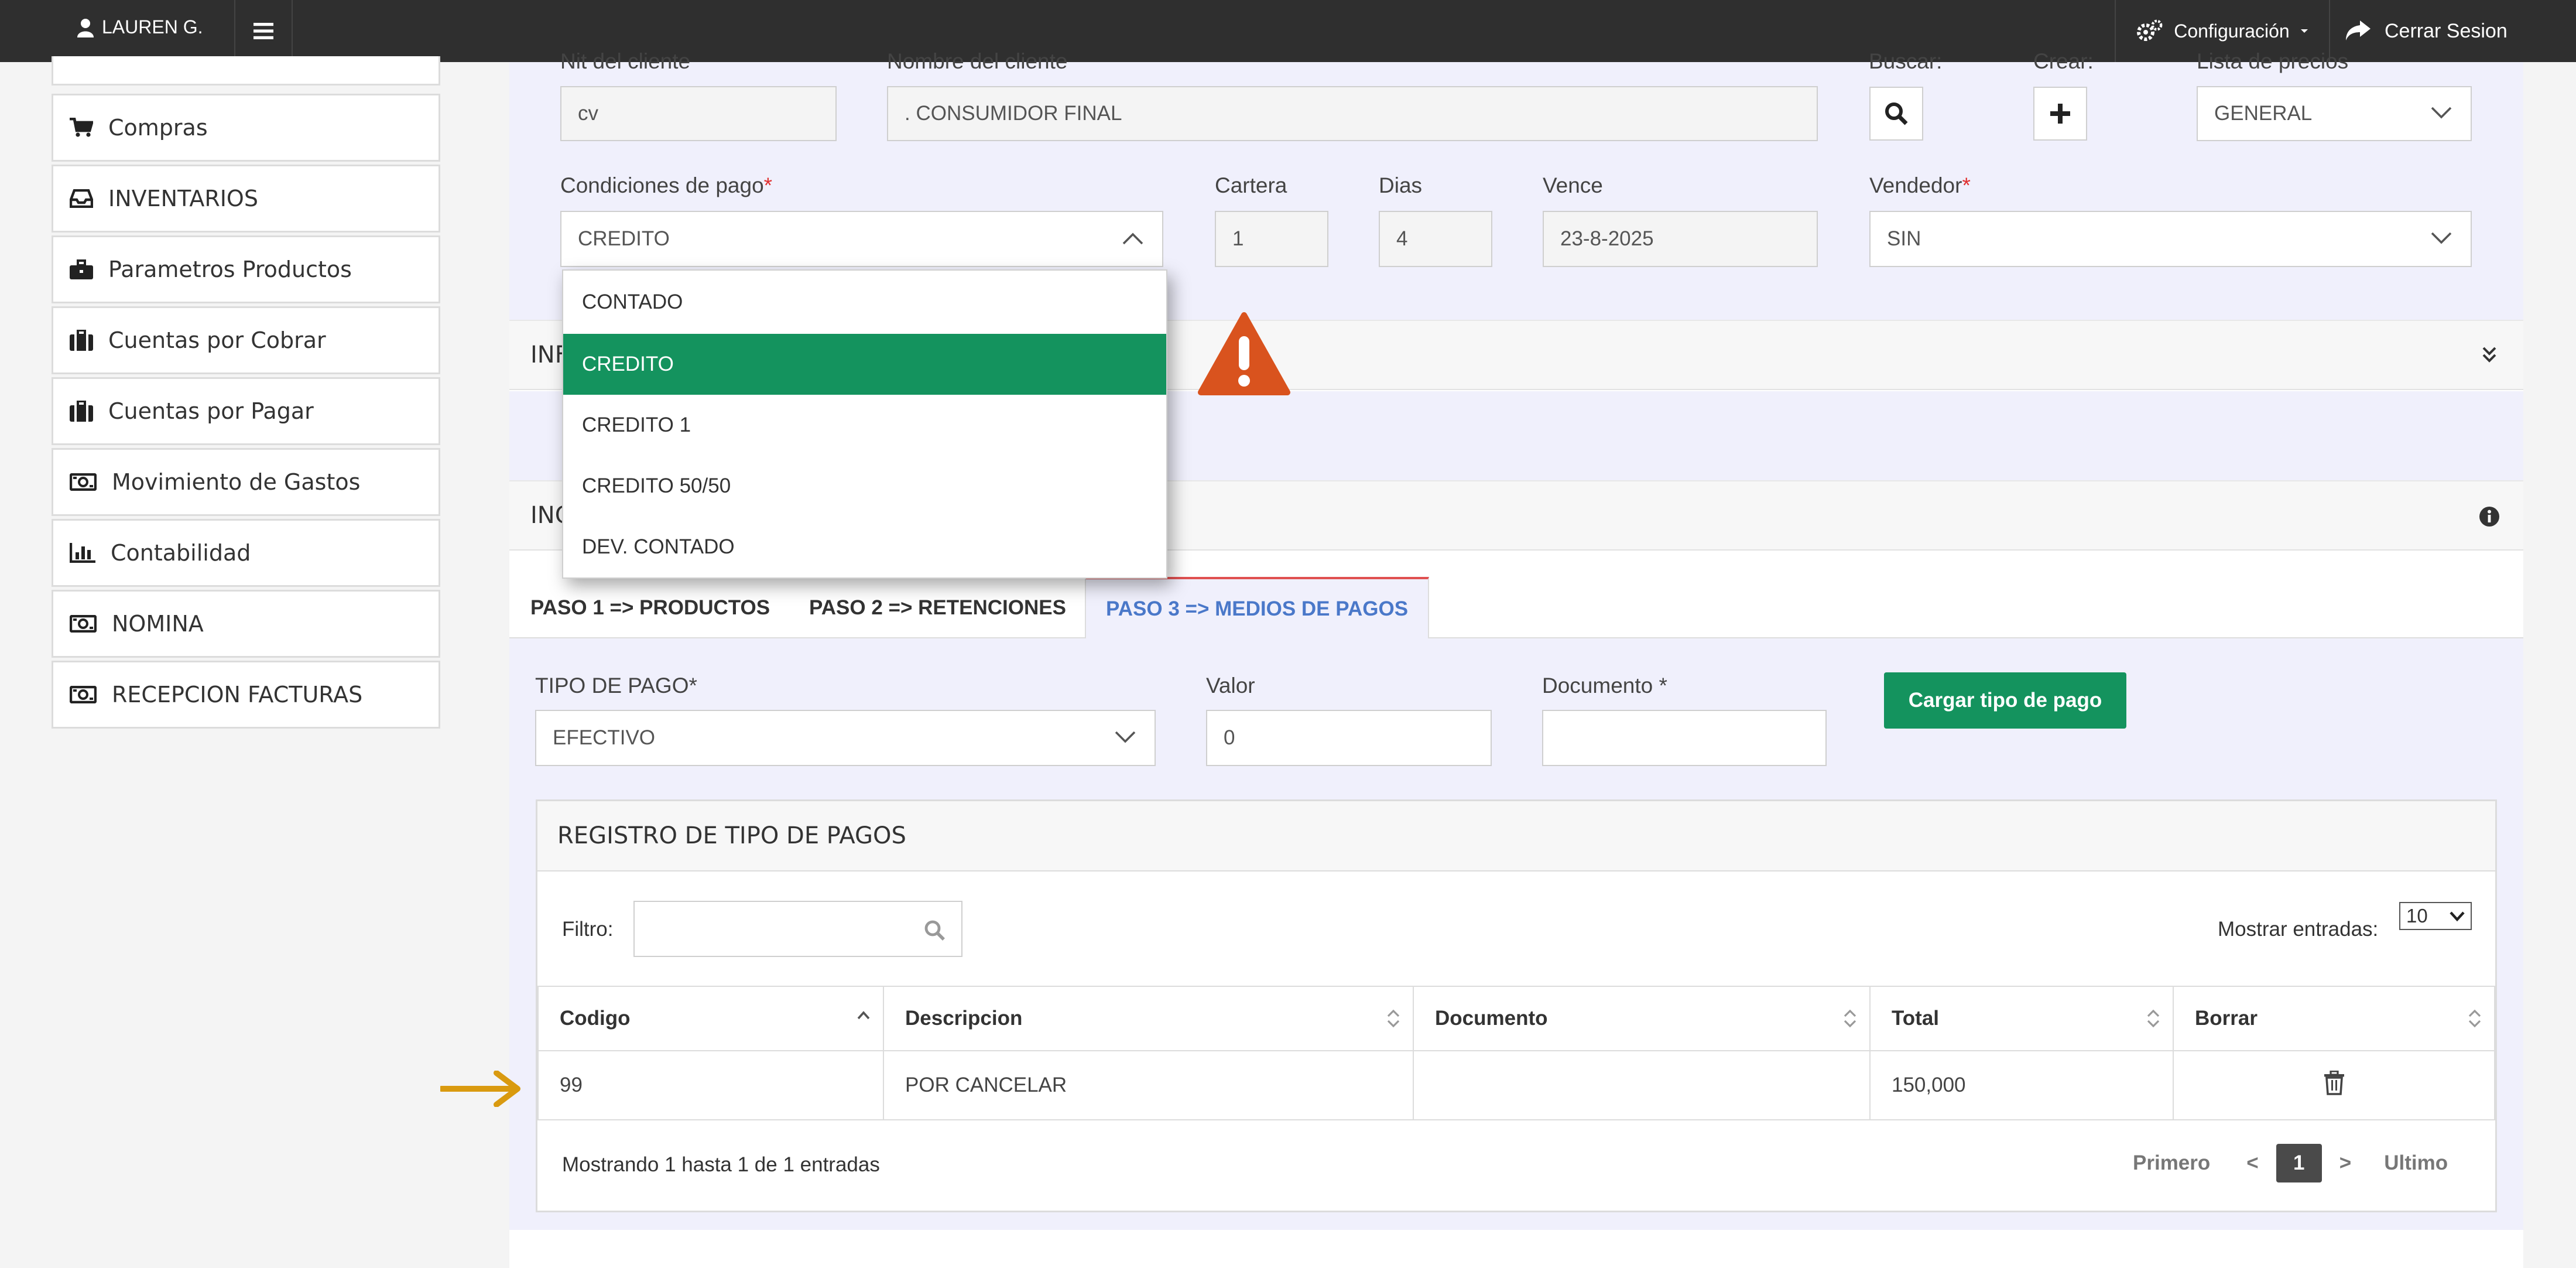 This screenshot has width=2576, height=1268. I want to click on column-header-borrar: Borrar, so click(2334, 1018).